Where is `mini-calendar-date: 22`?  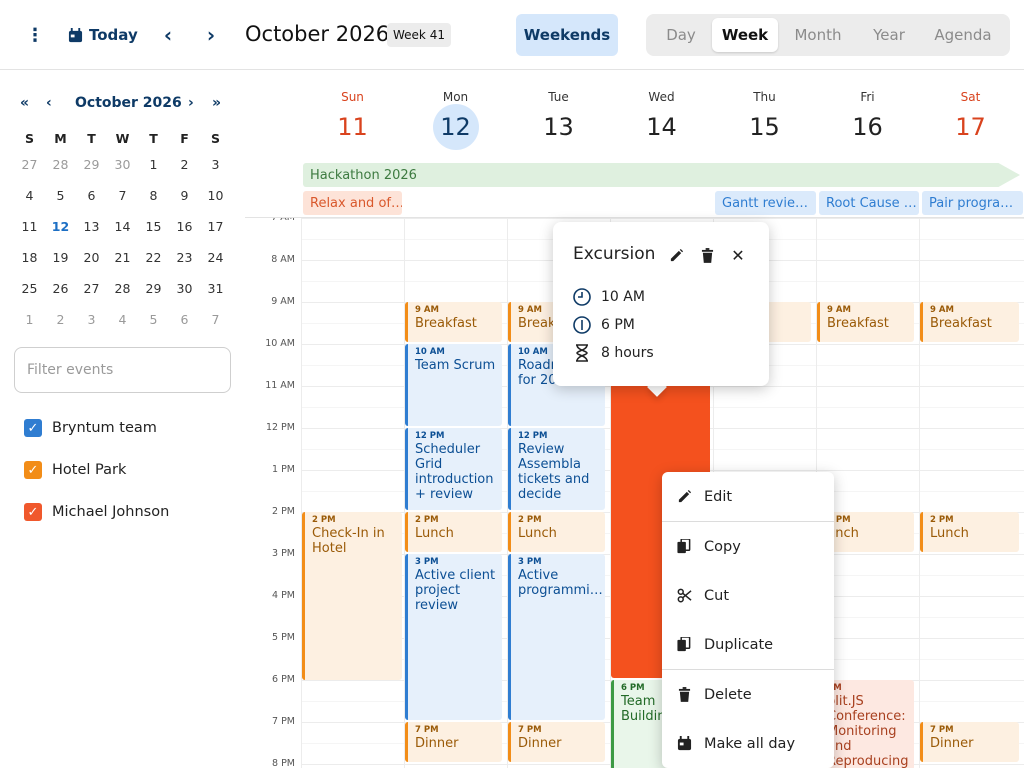 mini-calendar-date: 22 is located at coordinates (153, 257).